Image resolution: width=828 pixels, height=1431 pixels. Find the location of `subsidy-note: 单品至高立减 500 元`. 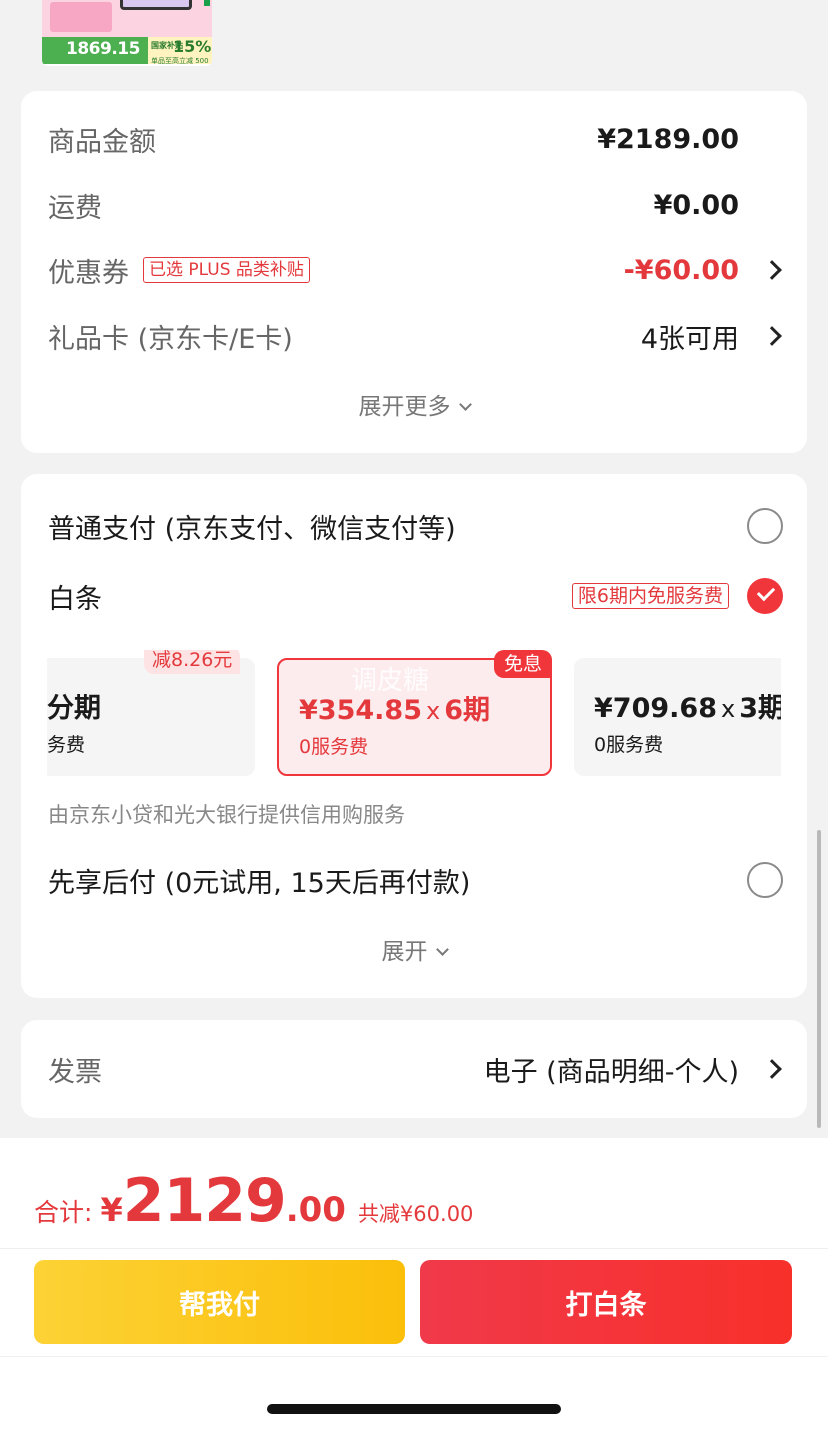

subsidy-note: 单品至高立减 500 元 is located at coordinates (180, 61).